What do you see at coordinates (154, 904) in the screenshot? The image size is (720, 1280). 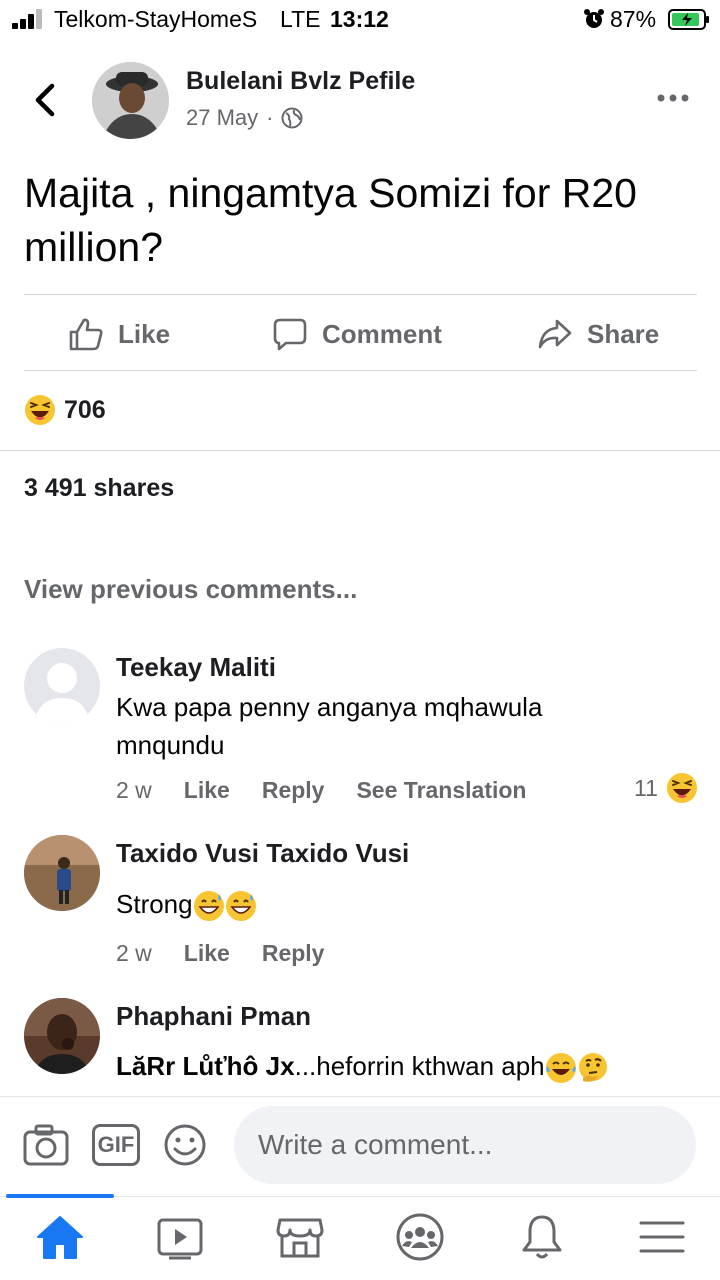 I see `comment-text: Strong` at bounding box center [154, 904].